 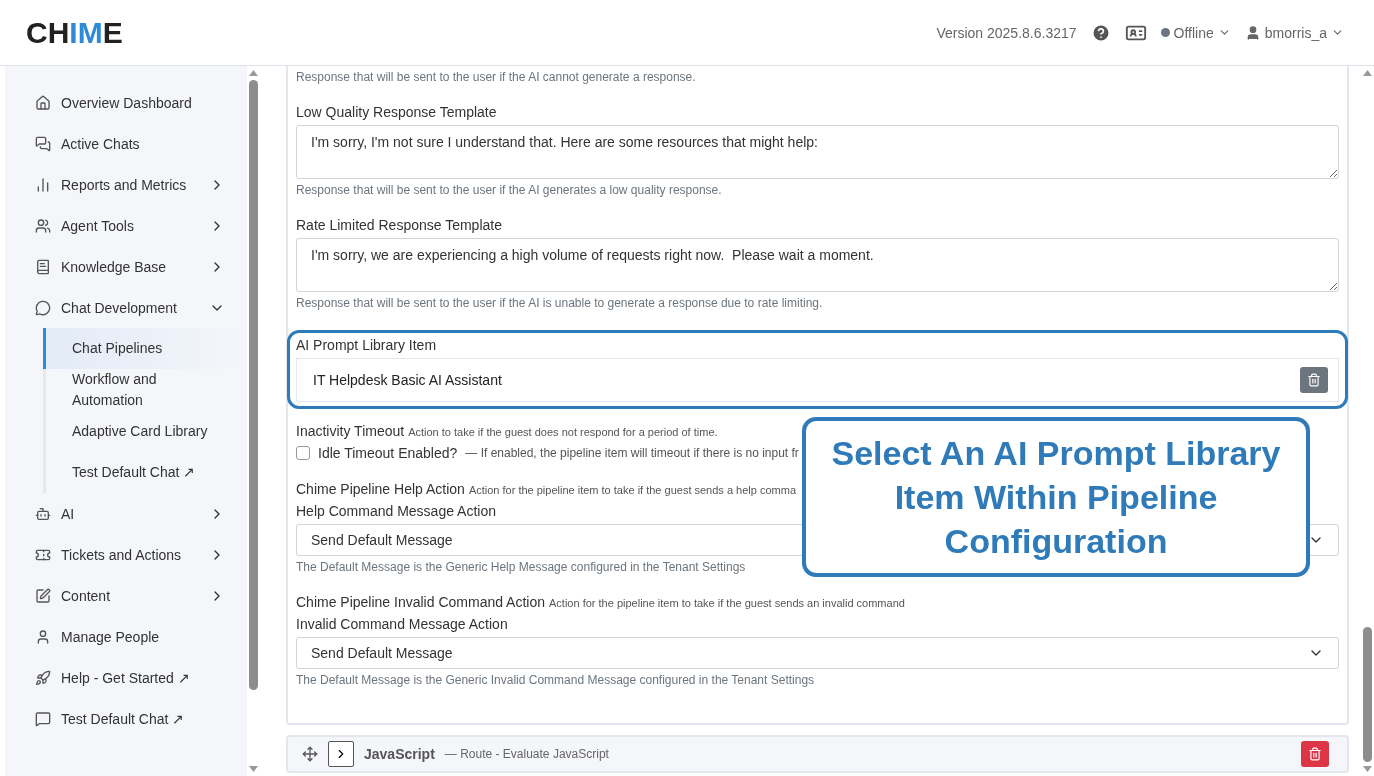 I want to click on version-text: Version 2025.8.6.3217, so click(x=1006, y=32).